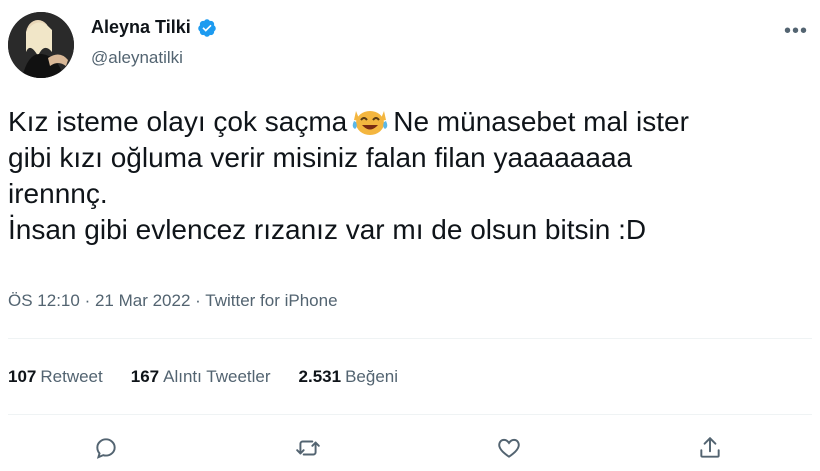  I want to click on retweets-count: 107, so click(22, 376).